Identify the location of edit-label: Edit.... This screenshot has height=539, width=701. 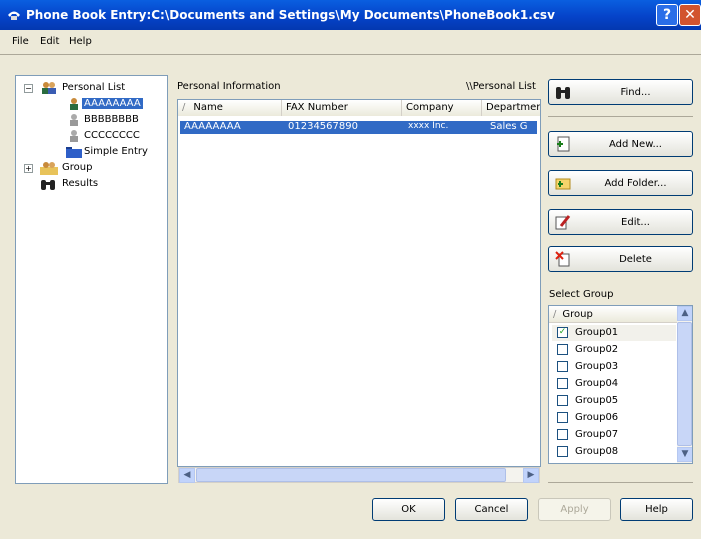
(635, 222).